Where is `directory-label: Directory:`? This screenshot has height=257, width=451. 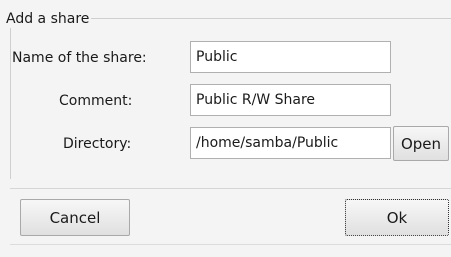 directory-label: Directory: is located at coordinates (97, 144).